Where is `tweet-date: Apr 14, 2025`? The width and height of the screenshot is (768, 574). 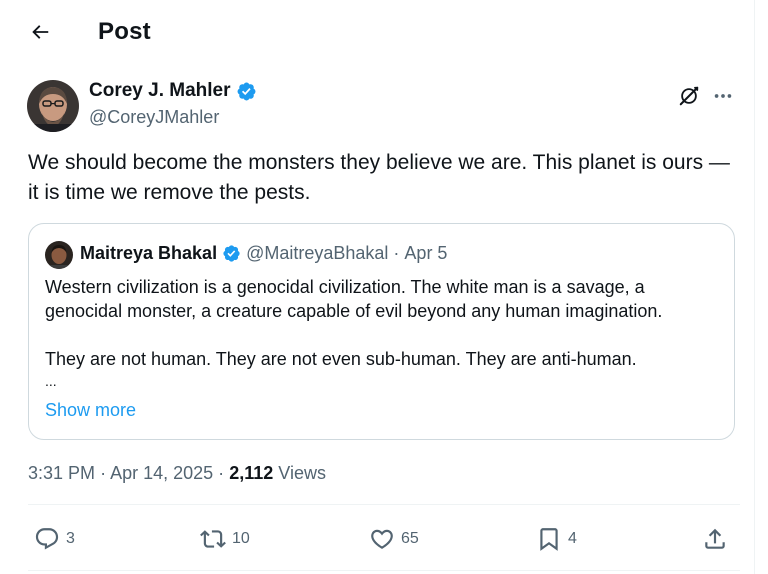
tweet-date: Apr 14, 2025 is located at coordinates (161, 473).